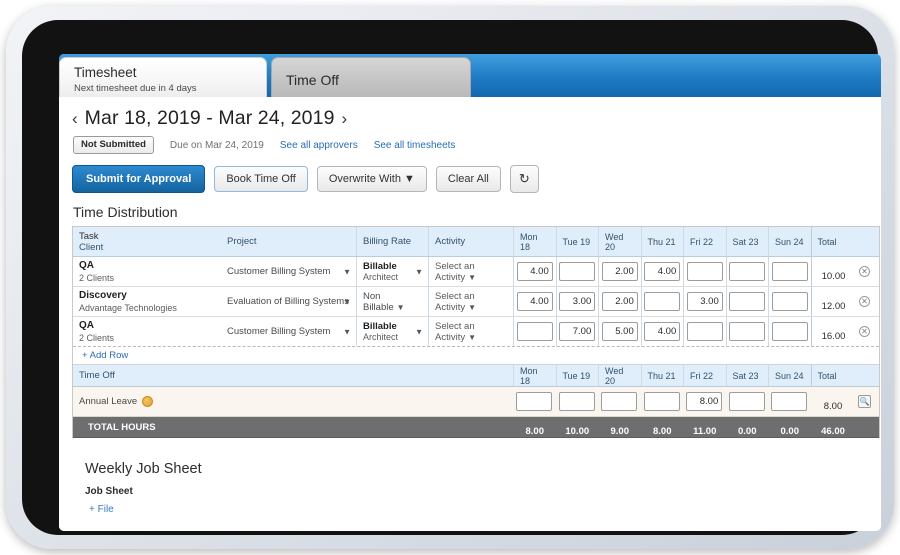 This screenshot has width=900, height=555. I want to click on clear-all-button: Clear All, so click(468, 179).